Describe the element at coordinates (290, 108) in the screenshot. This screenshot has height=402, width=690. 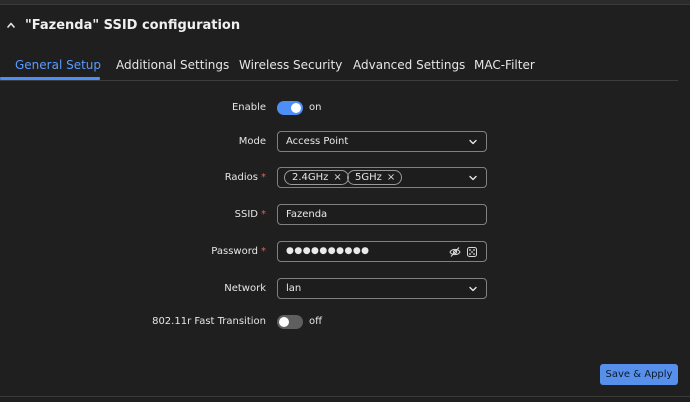
I see `enable-toggle` at that location.